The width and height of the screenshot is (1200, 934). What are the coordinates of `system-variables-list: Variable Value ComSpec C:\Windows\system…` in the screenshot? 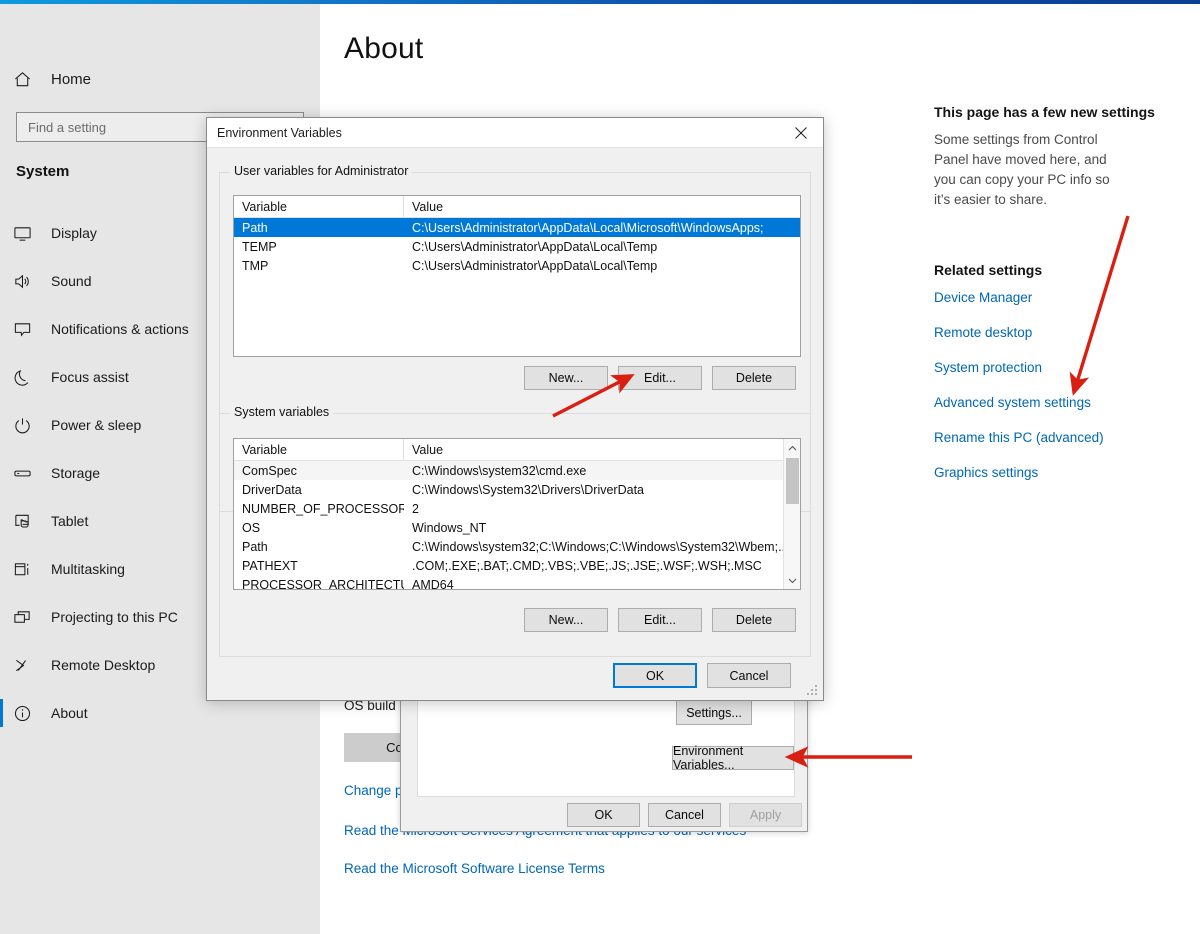 It's located at (517, 514).